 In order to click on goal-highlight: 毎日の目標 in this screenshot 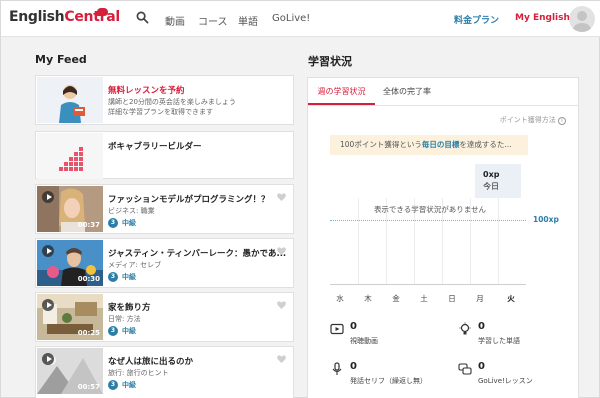, I will do `click(440, 144)`.